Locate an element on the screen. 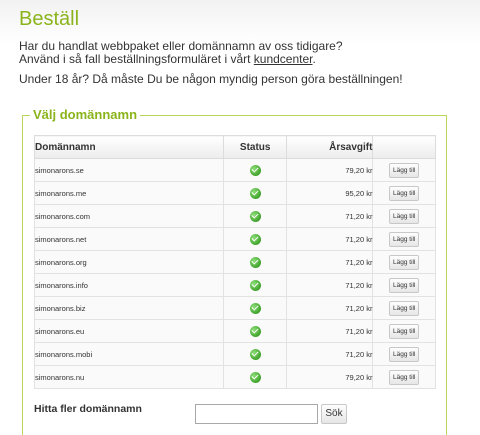  domain-name-cell: simonarons.me is located at coordinates (129, 193).